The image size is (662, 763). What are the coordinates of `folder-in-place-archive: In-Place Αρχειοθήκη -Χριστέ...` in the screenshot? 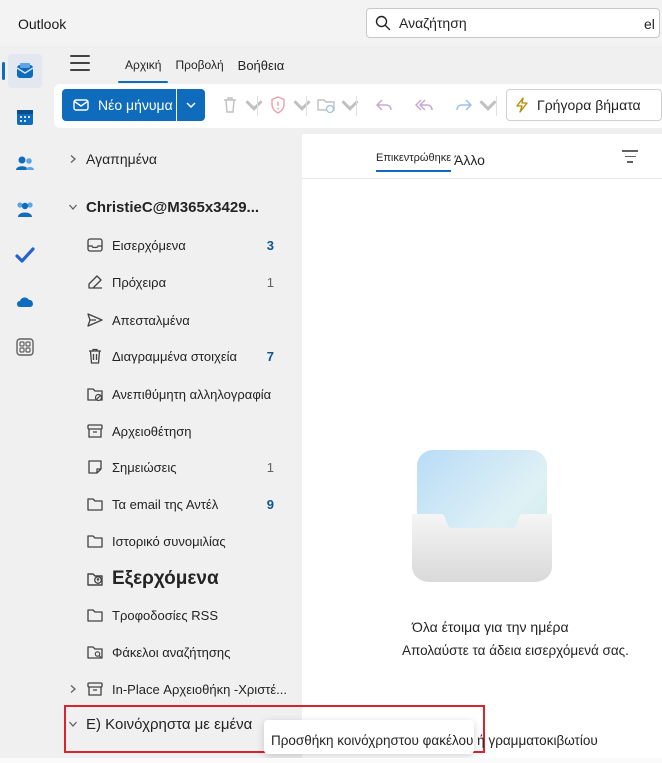 It's located at (177, 689).